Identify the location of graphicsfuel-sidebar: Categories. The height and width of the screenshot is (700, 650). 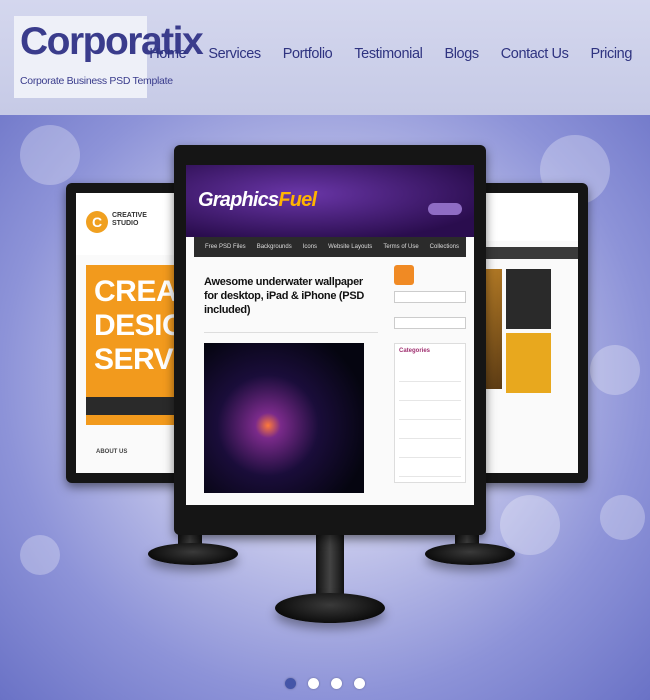
(430, 375).